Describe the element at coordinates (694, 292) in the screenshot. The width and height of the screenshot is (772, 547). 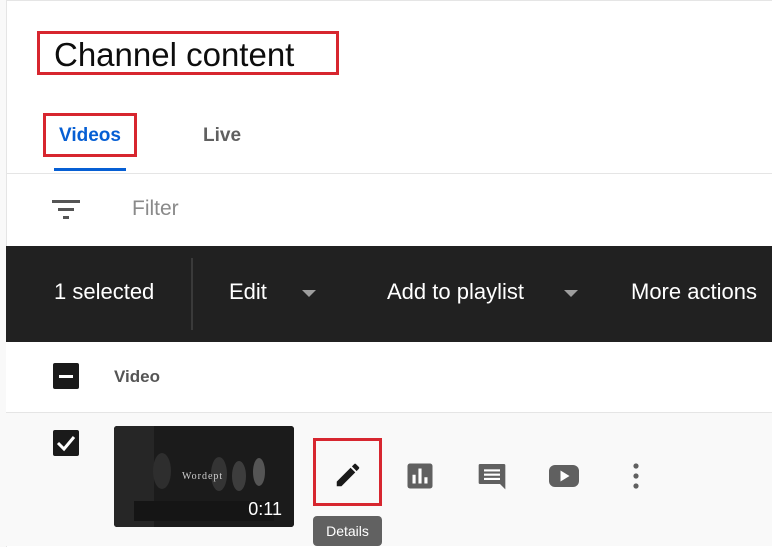
I see `more-actions-dropdown: More actions` at that location.